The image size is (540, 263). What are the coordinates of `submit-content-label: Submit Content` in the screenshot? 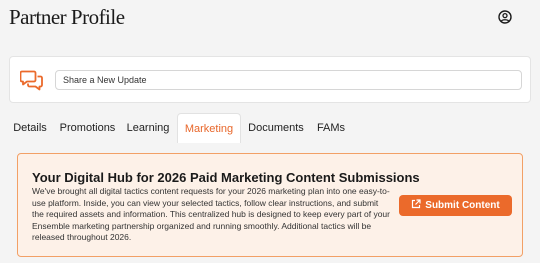 It's located at (462, 205).